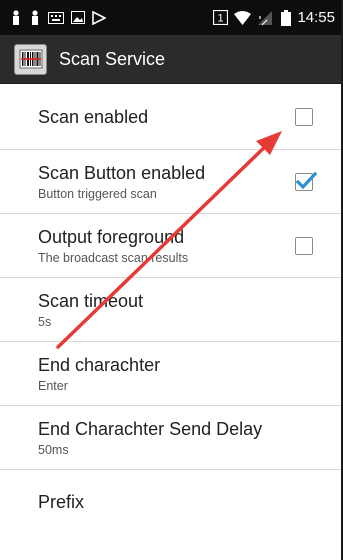  I want to click on keyboard-icon, so click(56, 17).